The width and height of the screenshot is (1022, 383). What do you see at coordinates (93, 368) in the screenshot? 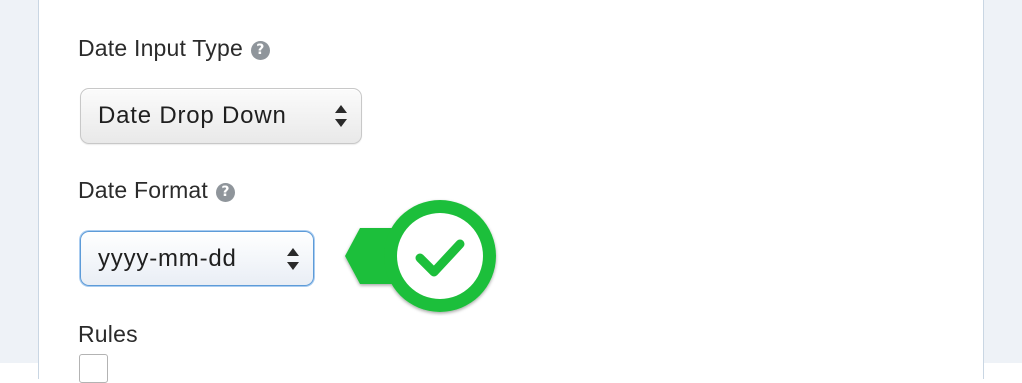
I see `rules-checkbox` at bounding box center [93, 368].